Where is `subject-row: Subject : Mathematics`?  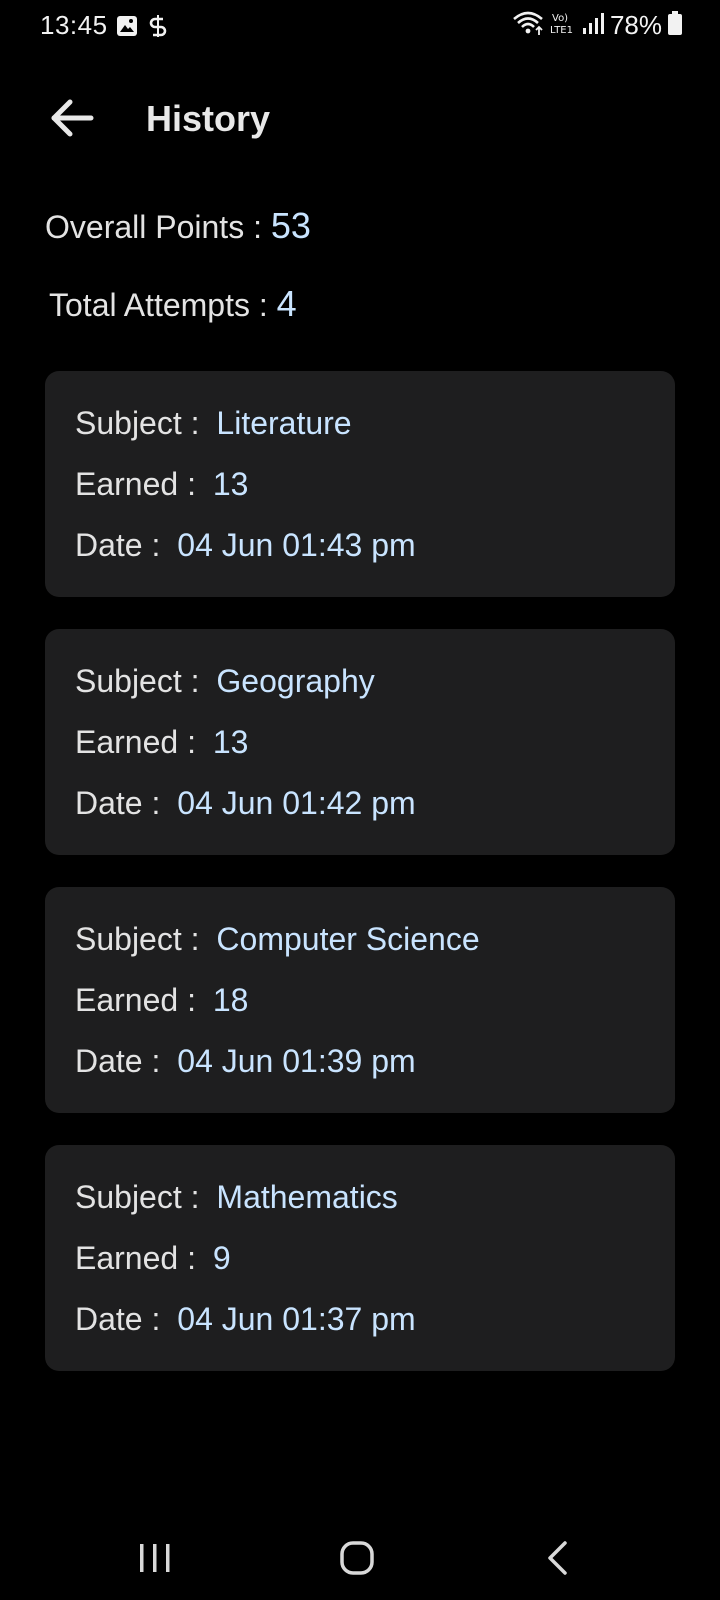 subject-row: Subject : Mathematics is located at coordinates (375, 1207).